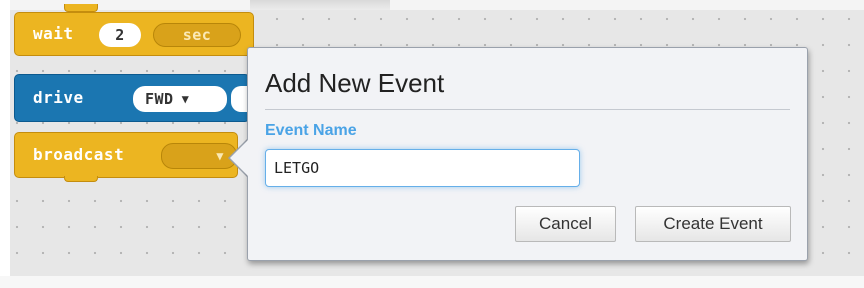 This screenshot has height=288, width=864. I want to click on dialog-divider, so click(527, 109).